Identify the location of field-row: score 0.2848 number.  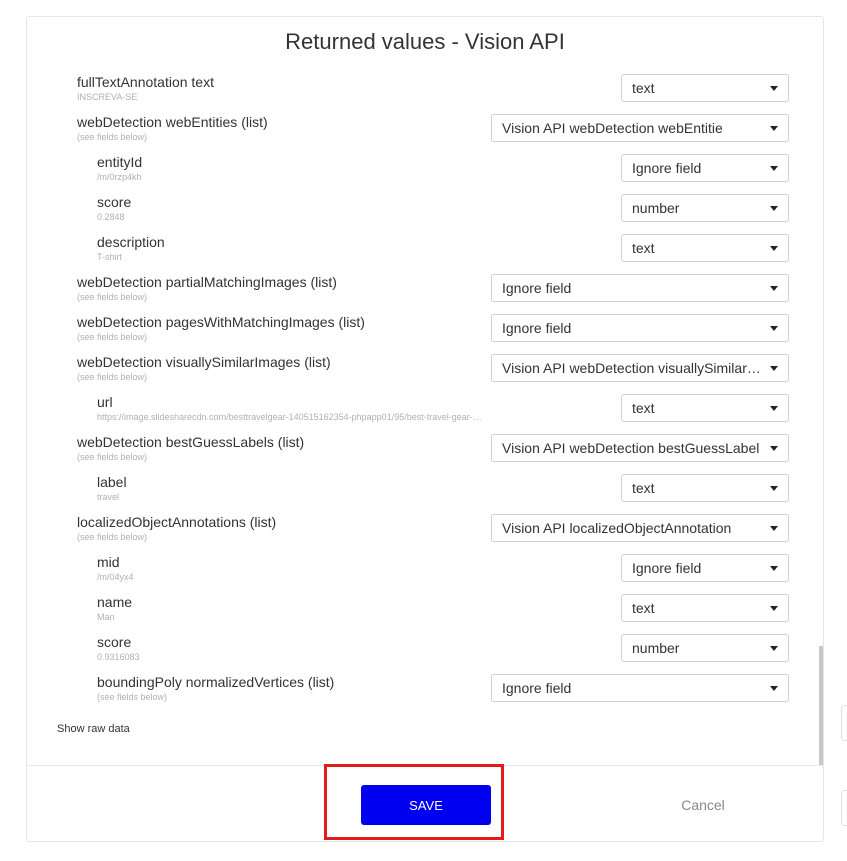
(425, 209).